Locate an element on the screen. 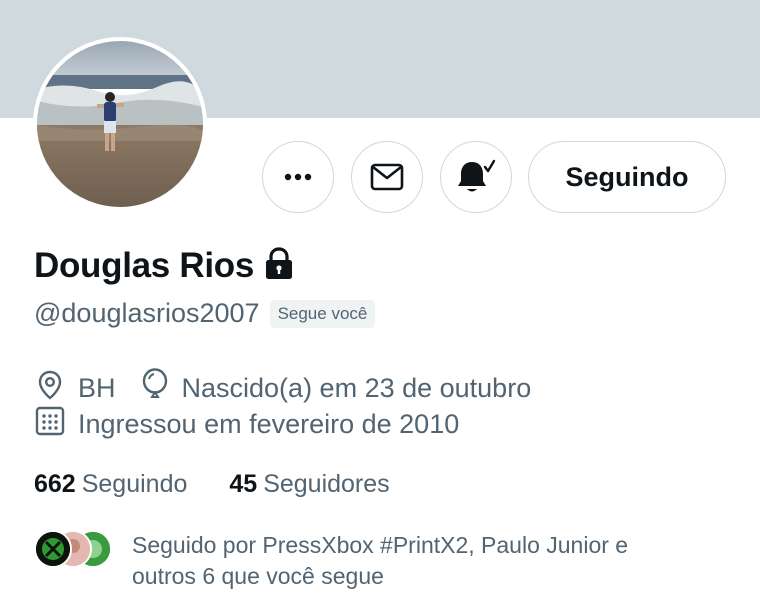  more-button is located at coordinates (298, 177).